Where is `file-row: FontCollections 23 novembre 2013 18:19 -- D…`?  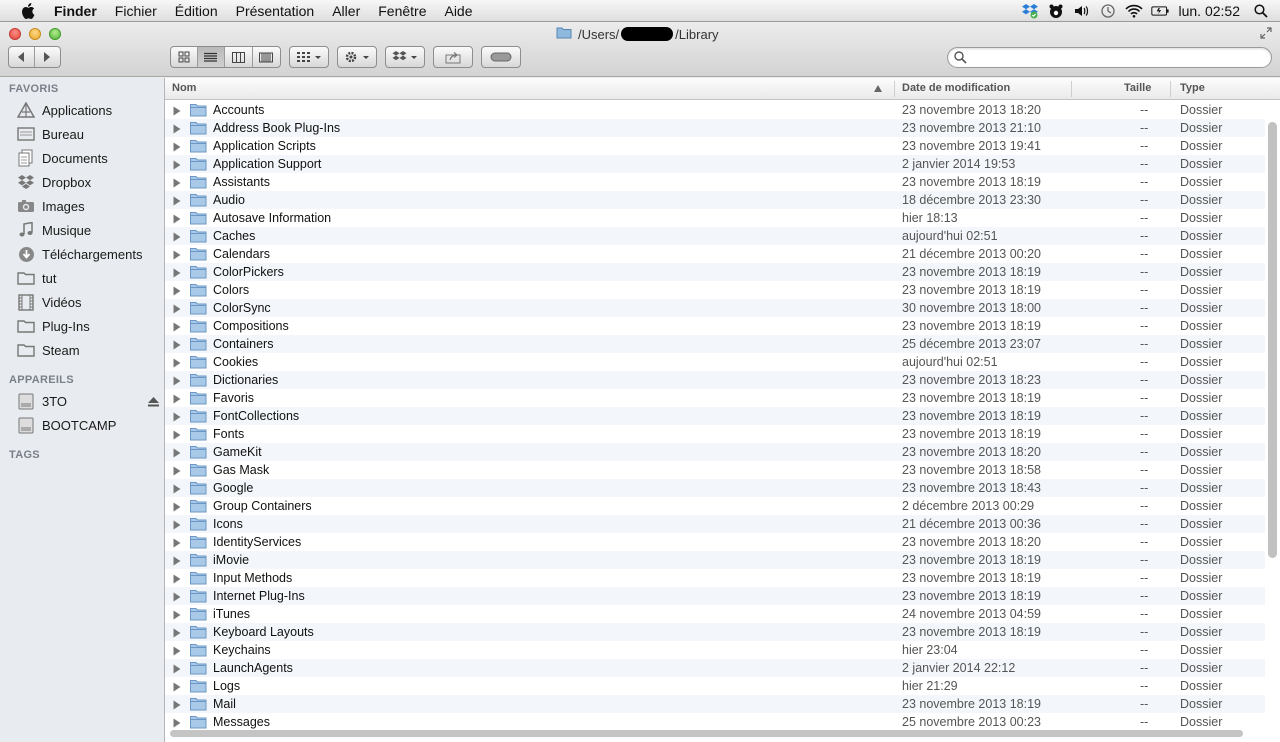
file-row: FontCollections 23 novembre 2013 18:19 -- D… is located at coordinates (715, 416).